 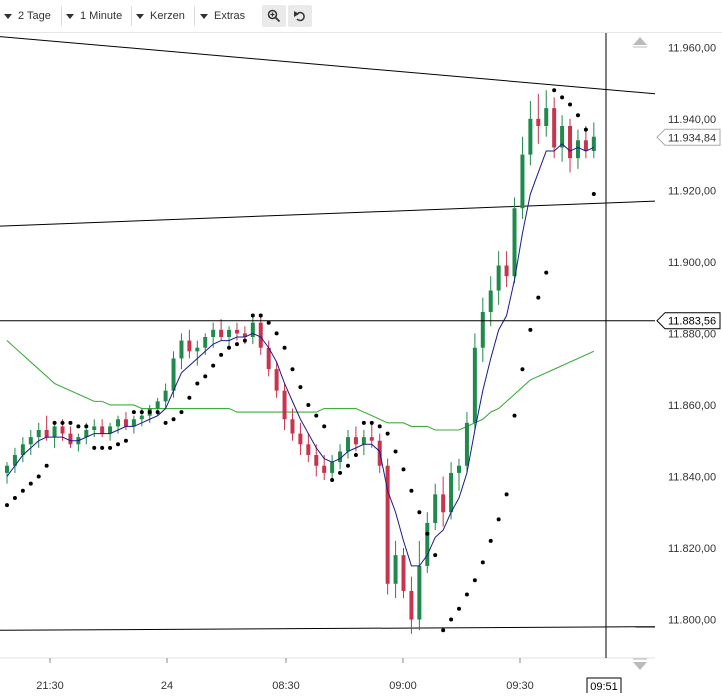 What do you see at coordinates (101, 16) in the screenshot?
I see `interval-label: 1 Minute` at bounding box center [101, 16].